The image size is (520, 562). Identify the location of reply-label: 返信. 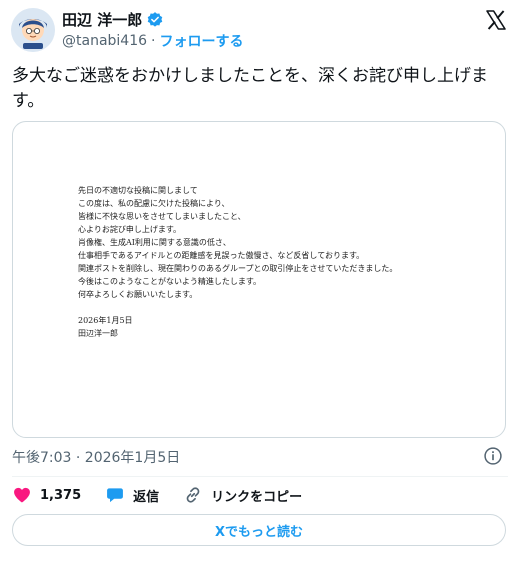
(146, 497).